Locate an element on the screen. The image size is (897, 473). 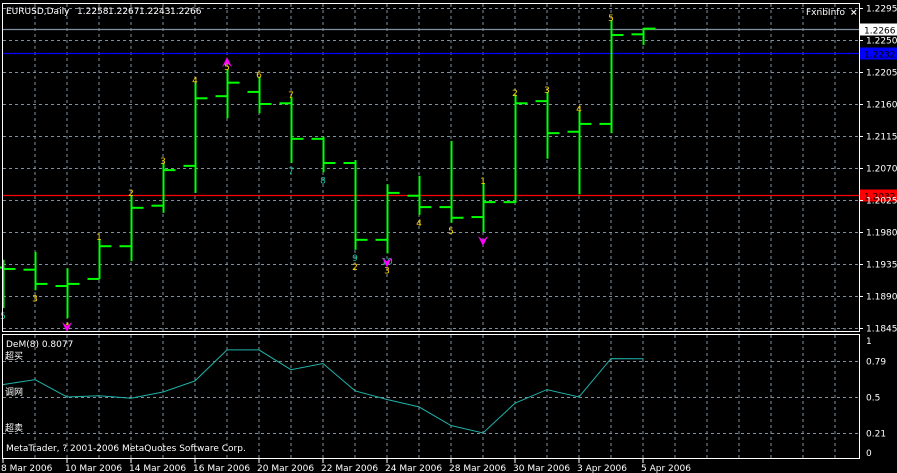
level-label-overbought: 超买 is located at coordinates (14, 356).